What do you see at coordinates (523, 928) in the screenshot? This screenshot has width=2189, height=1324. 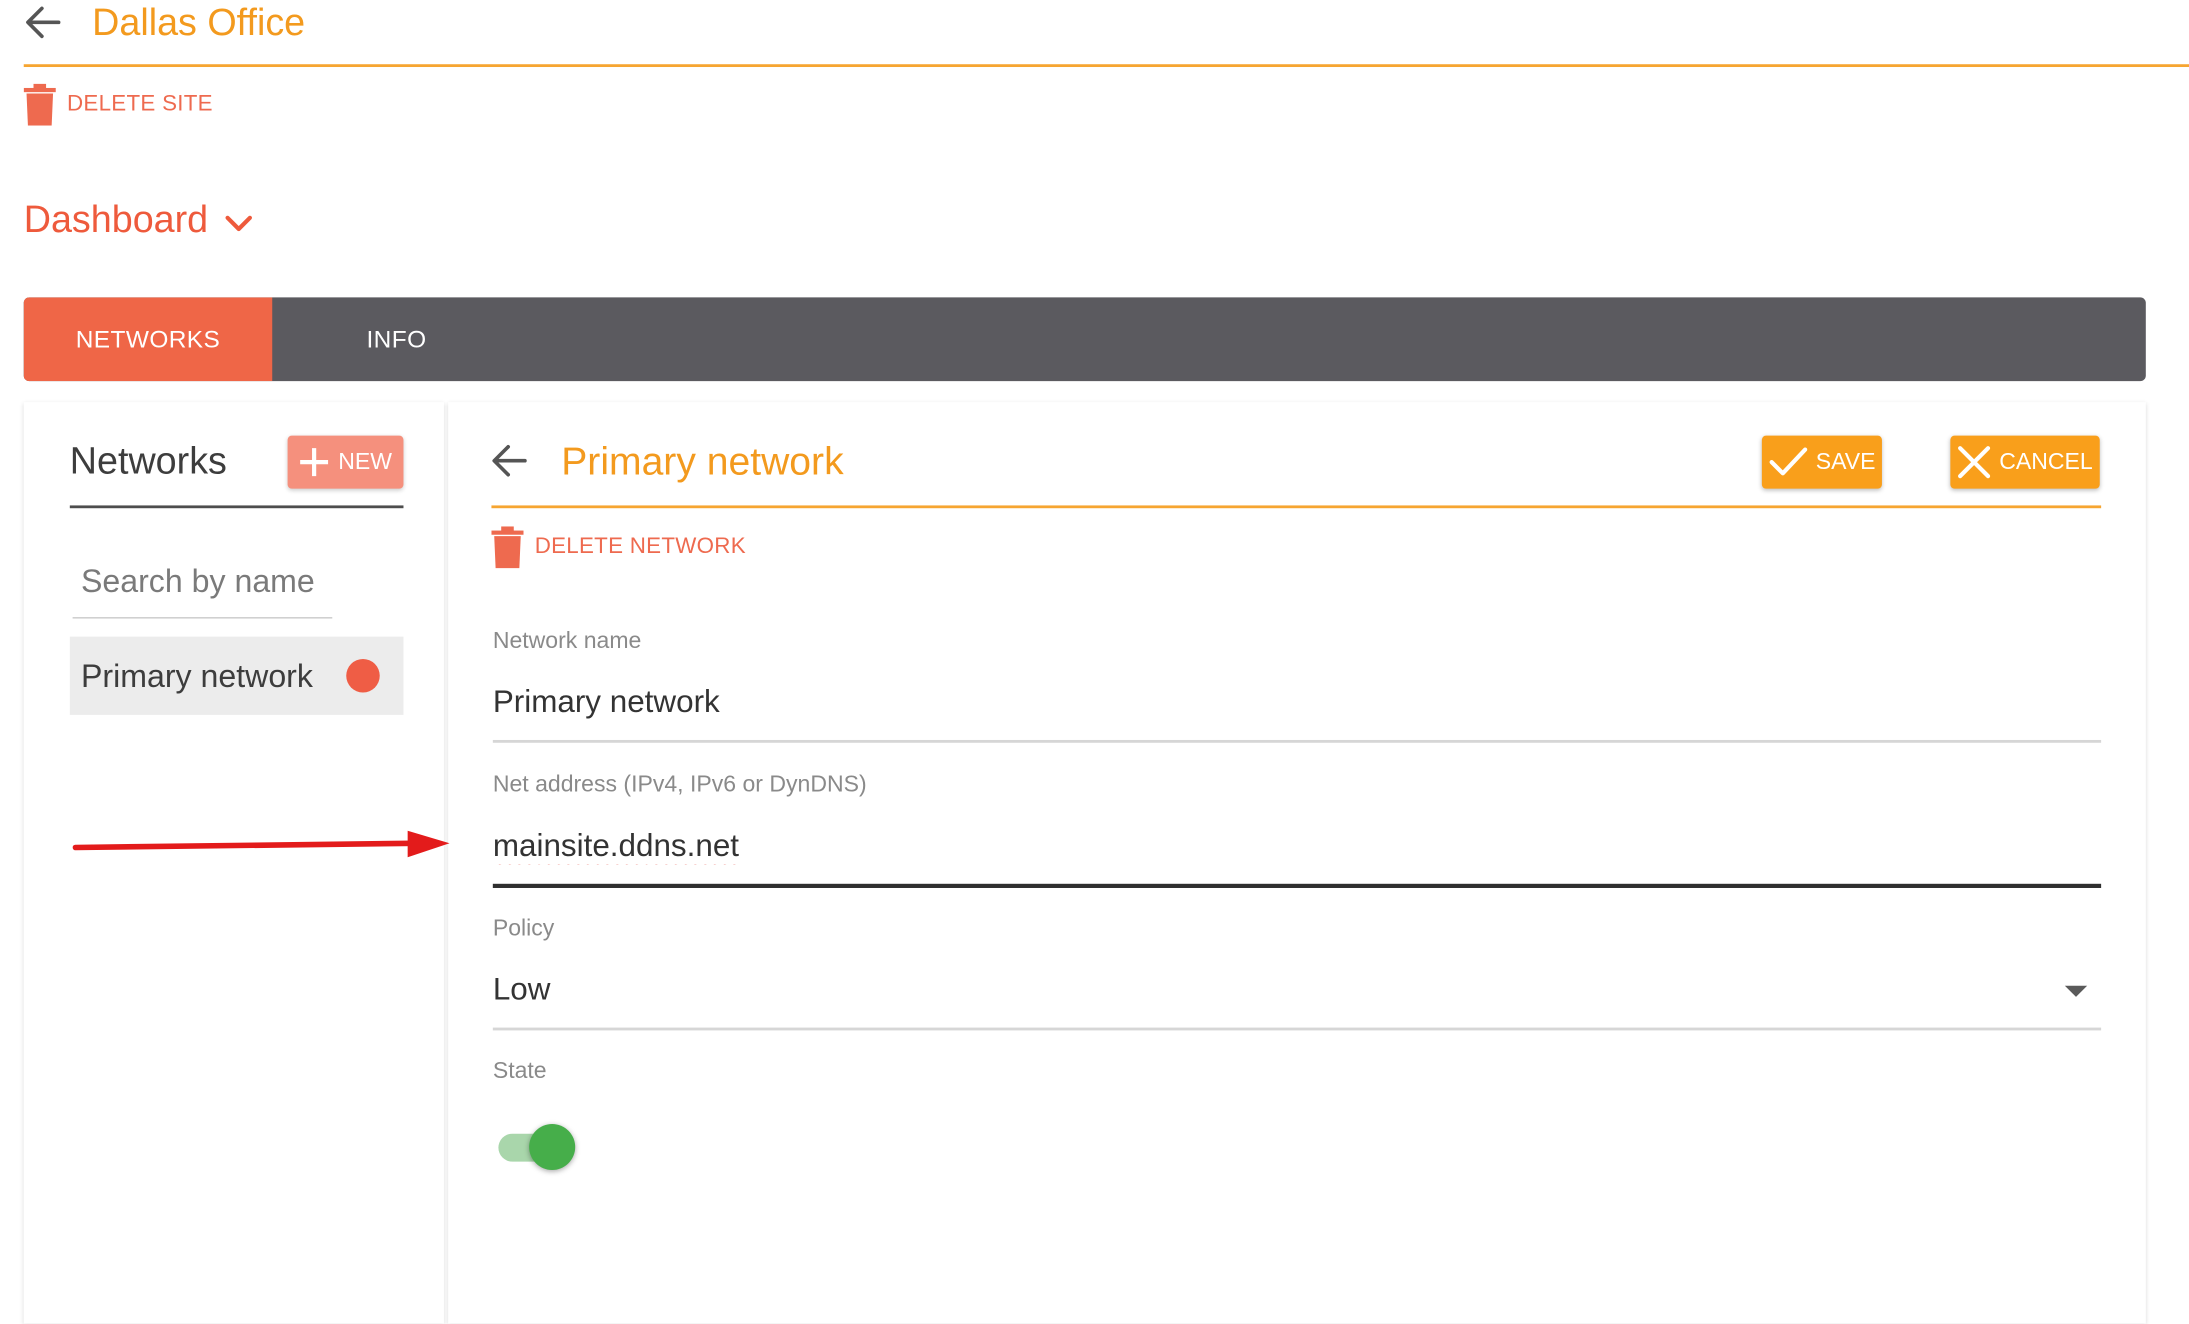 I see `policy-label: Policy` at bounding box center [523, 928].